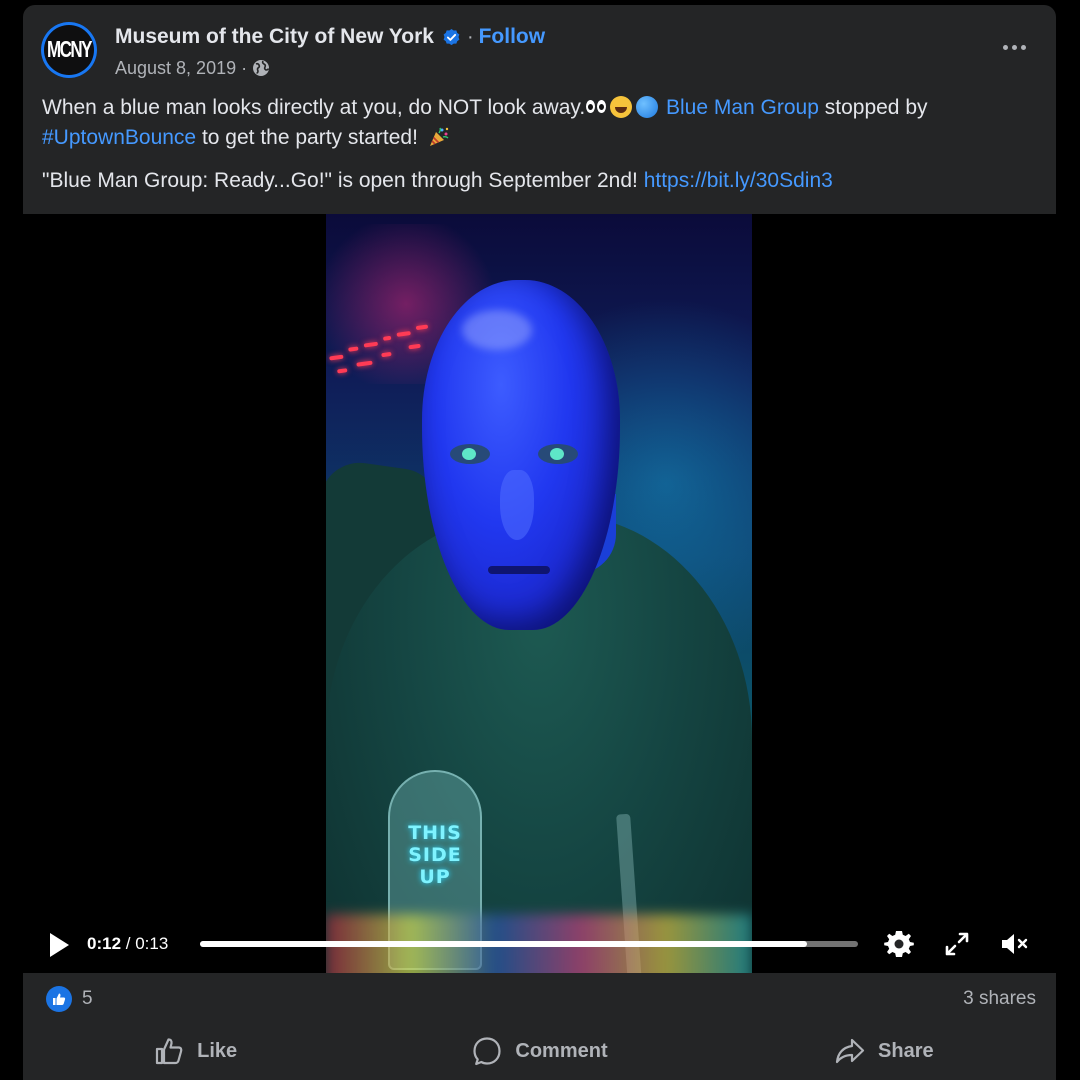 Image resolution: width=1080 pixels, height=1080 pixels. What do you see at coordinates (470, 454) in the screenshot?
I see `left-eye` at bounding box center [470, 454].